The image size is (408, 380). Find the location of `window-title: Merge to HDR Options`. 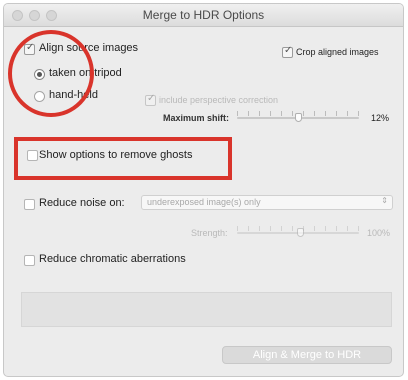

window-title: Merge to HDR Options is located at coordinates (203, 15).